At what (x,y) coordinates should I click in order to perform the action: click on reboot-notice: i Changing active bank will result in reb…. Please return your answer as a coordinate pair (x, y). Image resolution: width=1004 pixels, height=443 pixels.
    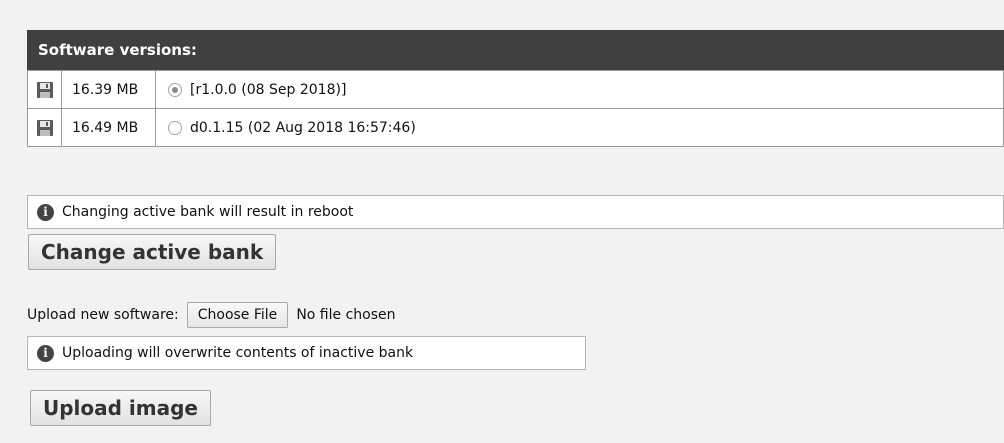
    Looking at the image, I should click on (515, 212).